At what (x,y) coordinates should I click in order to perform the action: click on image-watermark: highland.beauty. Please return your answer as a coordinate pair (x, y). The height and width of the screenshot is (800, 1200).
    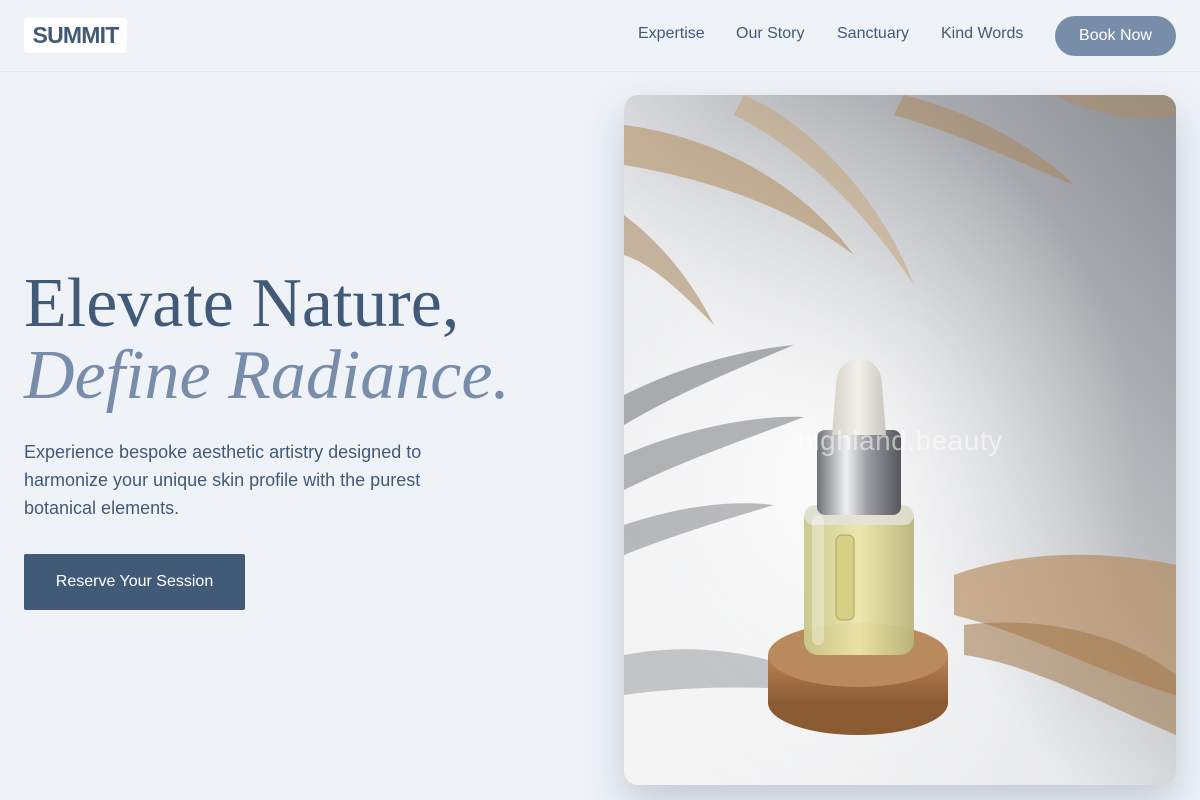
    Looking at the image, I should click on (900, 440).